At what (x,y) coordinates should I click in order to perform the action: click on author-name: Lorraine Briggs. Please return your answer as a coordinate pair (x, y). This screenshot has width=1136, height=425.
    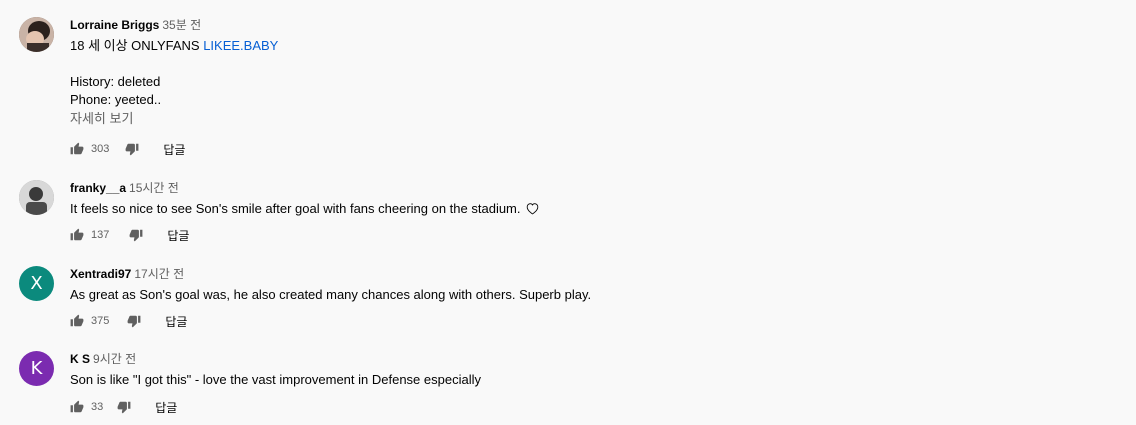
    Looking at the image, I should click on (114, 25).